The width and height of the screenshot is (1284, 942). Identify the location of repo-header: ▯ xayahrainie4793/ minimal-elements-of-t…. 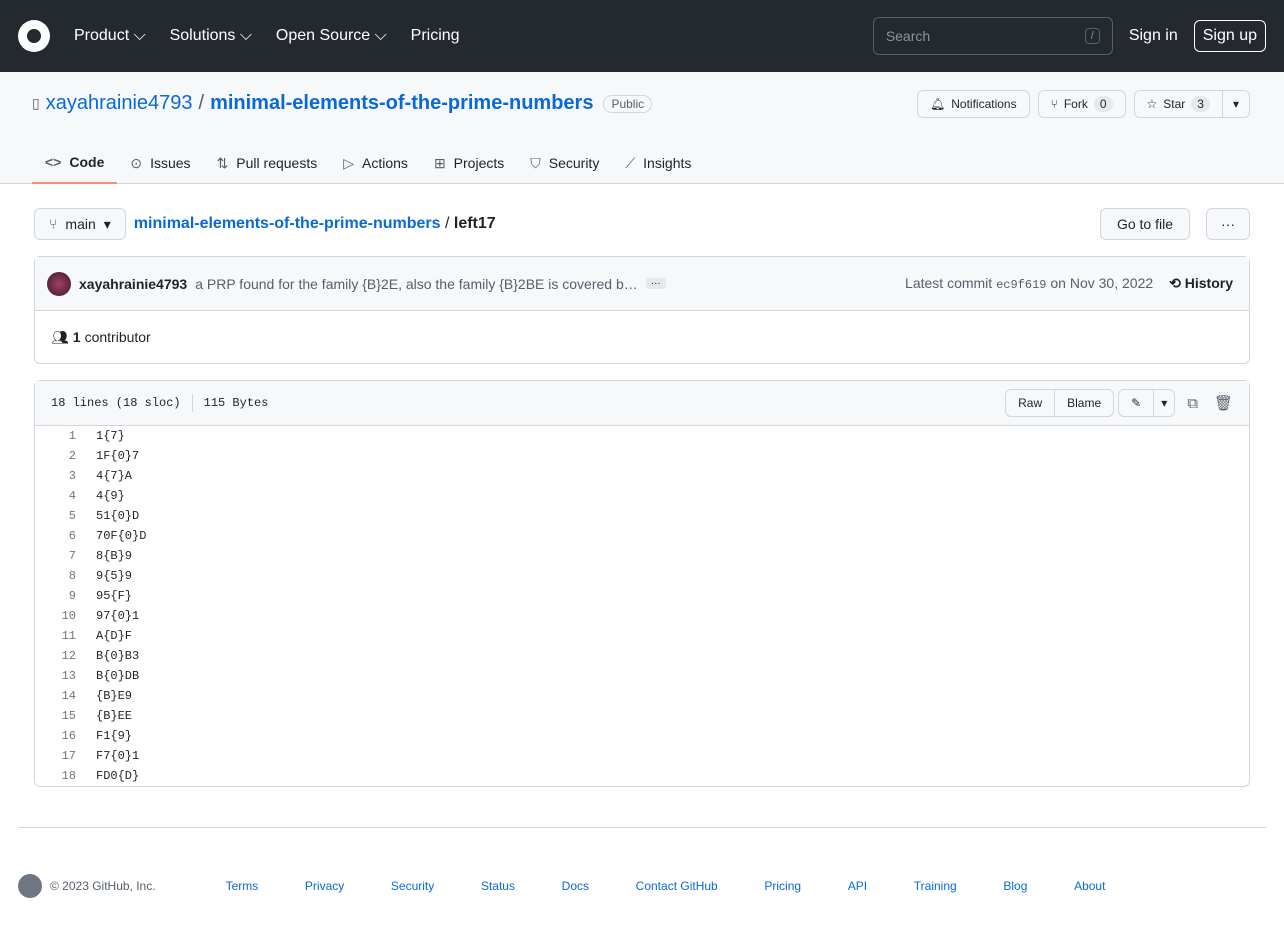
(642, 128).